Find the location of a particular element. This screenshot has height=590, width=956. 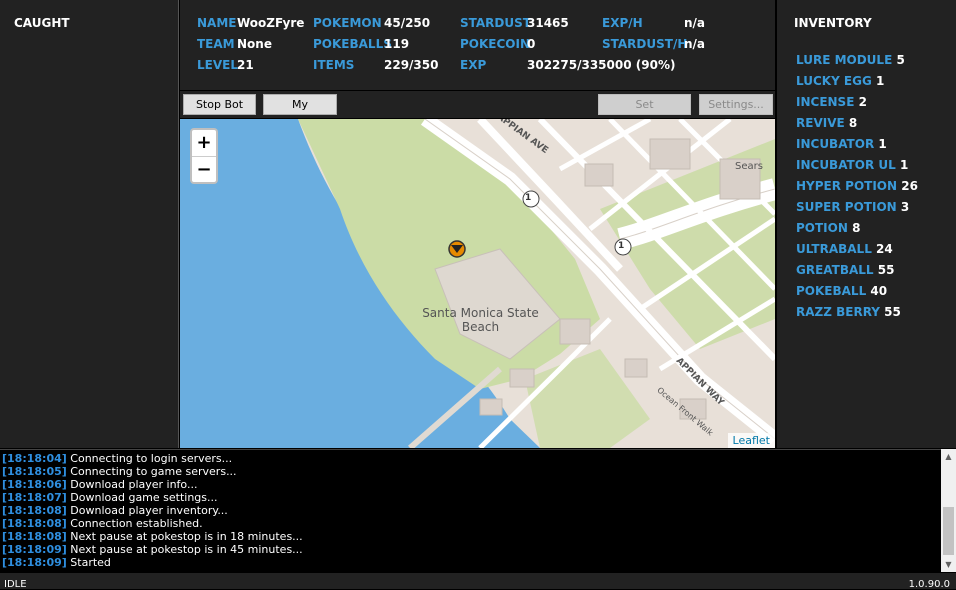

stat-pokecoin-label: POKECOIN is located at coordinates (495, 44).